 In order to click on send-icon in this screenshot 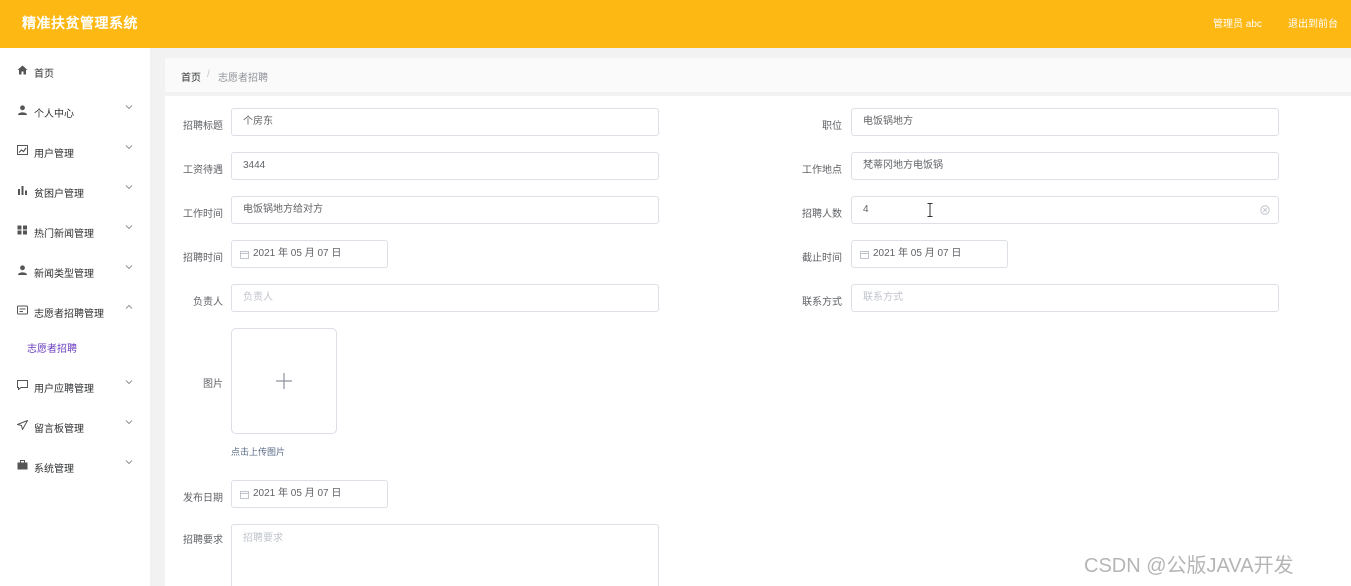, I will do `click(22, 425)`.